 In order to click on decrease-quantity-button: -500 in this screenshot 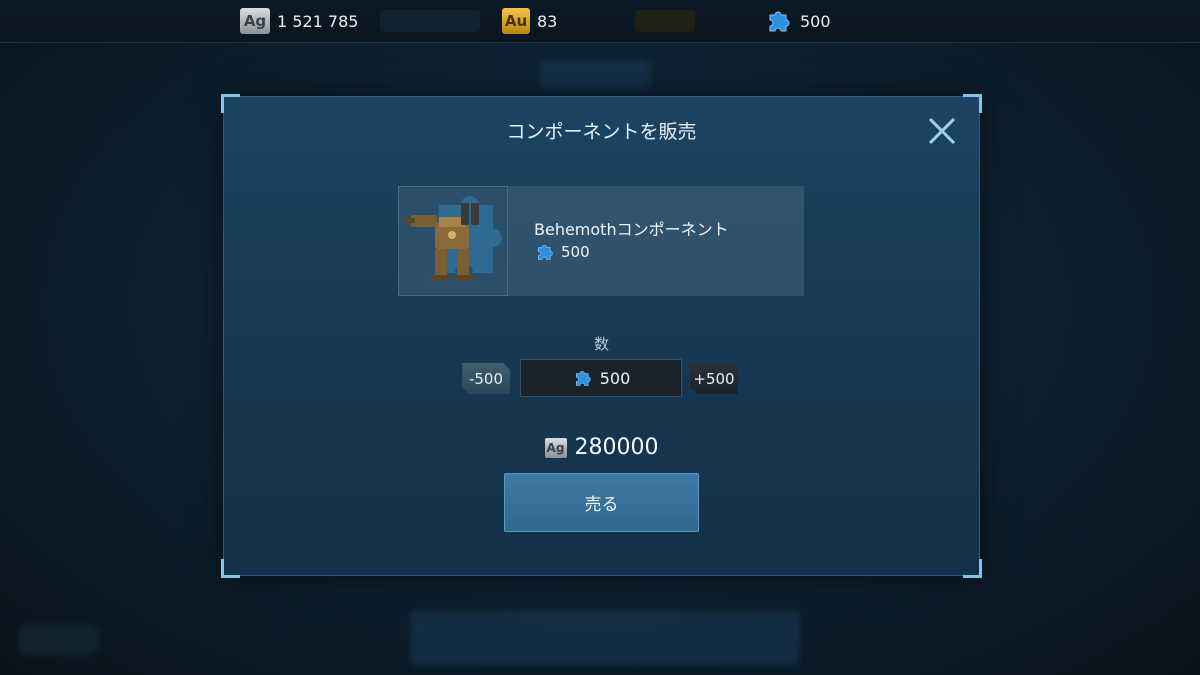, I will do `click(486, 378)`.